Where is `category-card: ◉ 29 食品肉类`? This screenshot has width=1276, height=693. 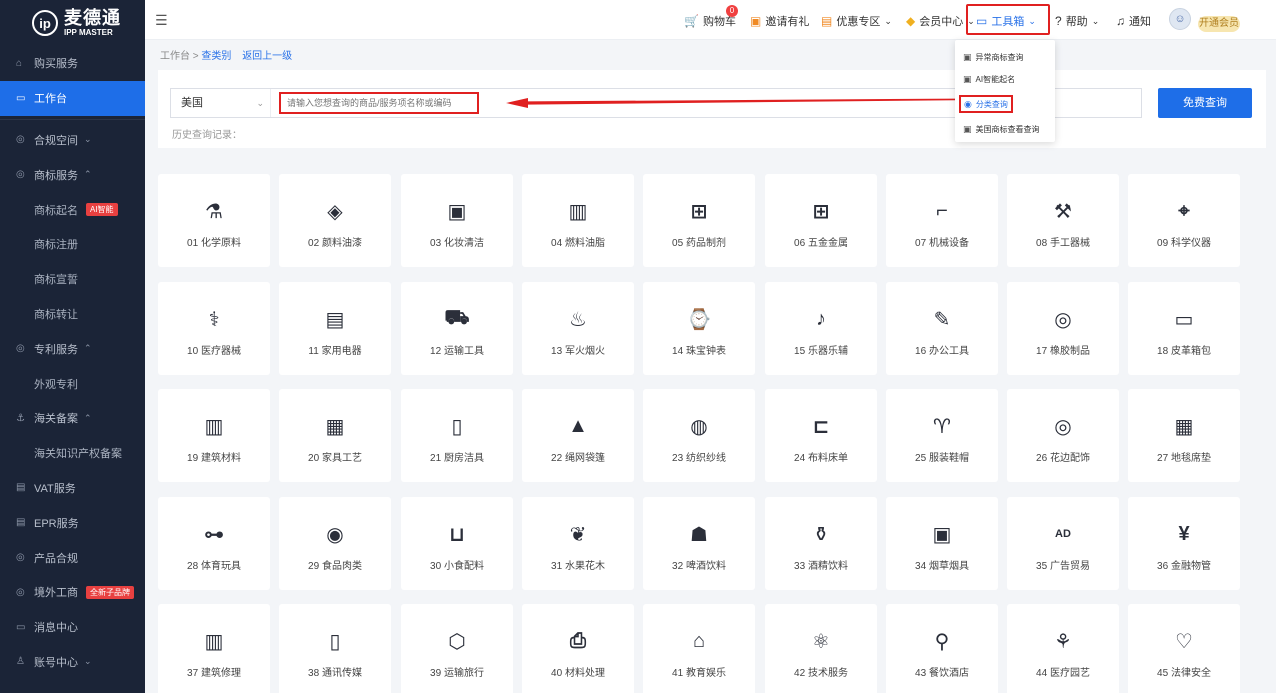
category-card: ◉ 29 食品肉类 is located at coordinates (335, 543).